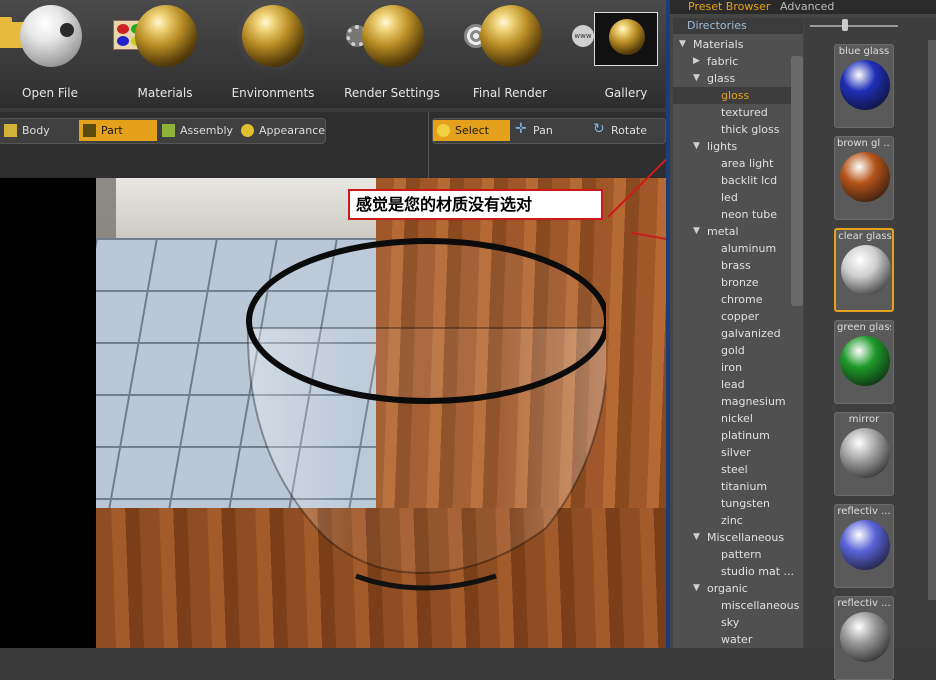 The height and width of the screenshot is (680, 936). I want to click on body-button: Body, so click(39, 130).